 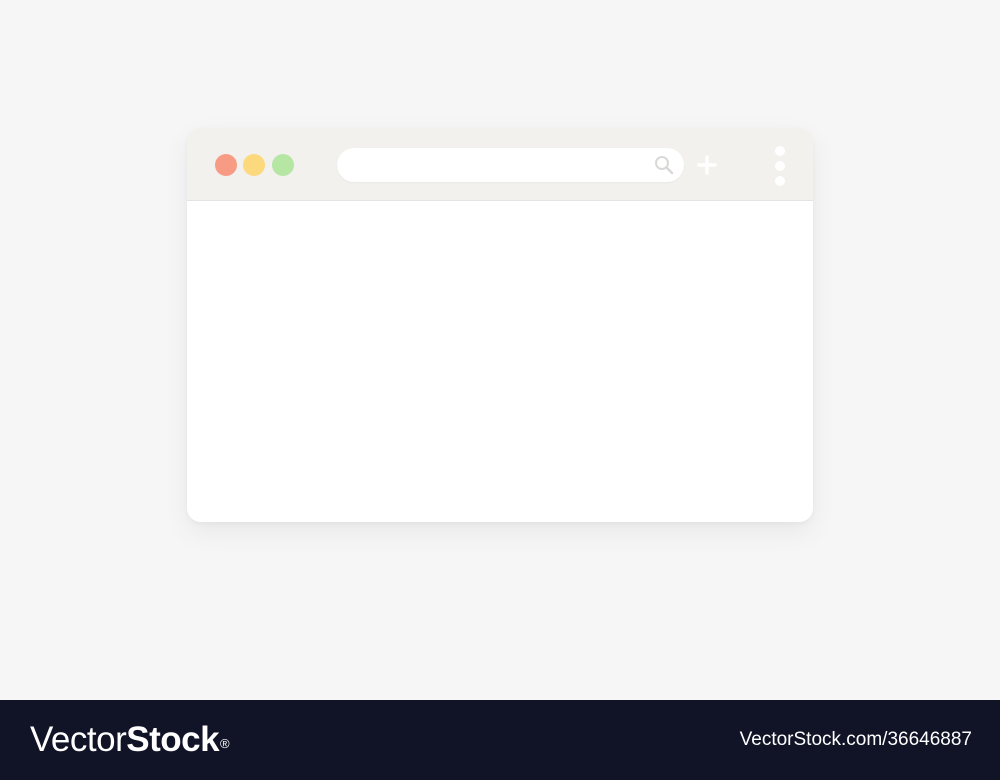 I want to click on address-input, so click(x=496, y=165).